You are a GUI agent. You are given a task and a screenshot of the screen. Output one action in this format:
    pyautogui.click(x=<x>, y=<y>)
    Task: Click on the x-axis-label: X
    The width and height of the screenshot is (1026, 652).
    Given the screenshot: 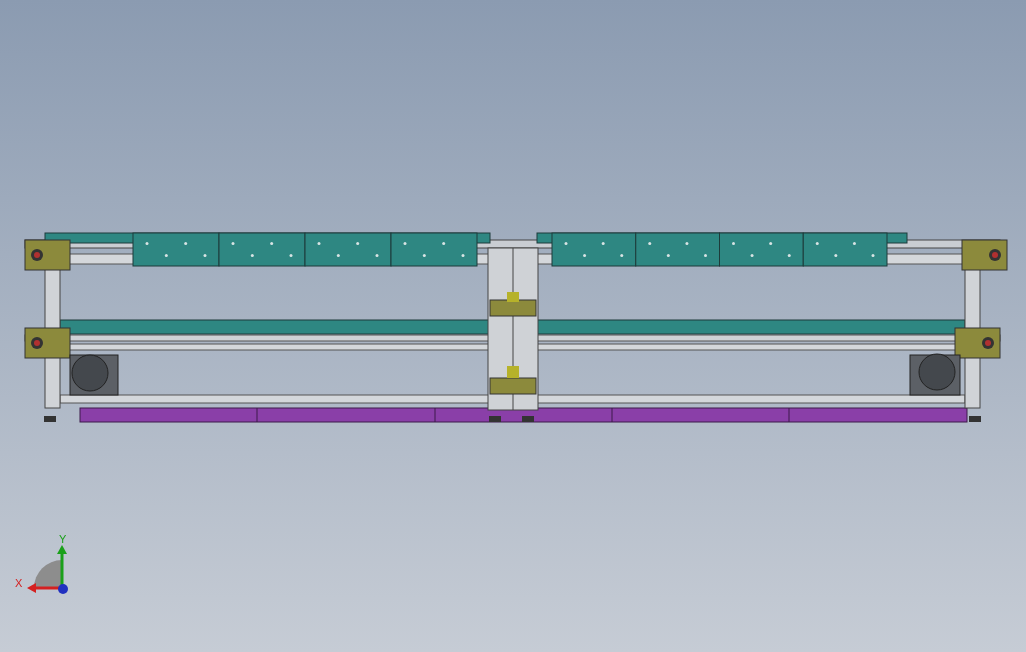 What is the action you would take?
    pyautogui.click(x=19, y=583)
    